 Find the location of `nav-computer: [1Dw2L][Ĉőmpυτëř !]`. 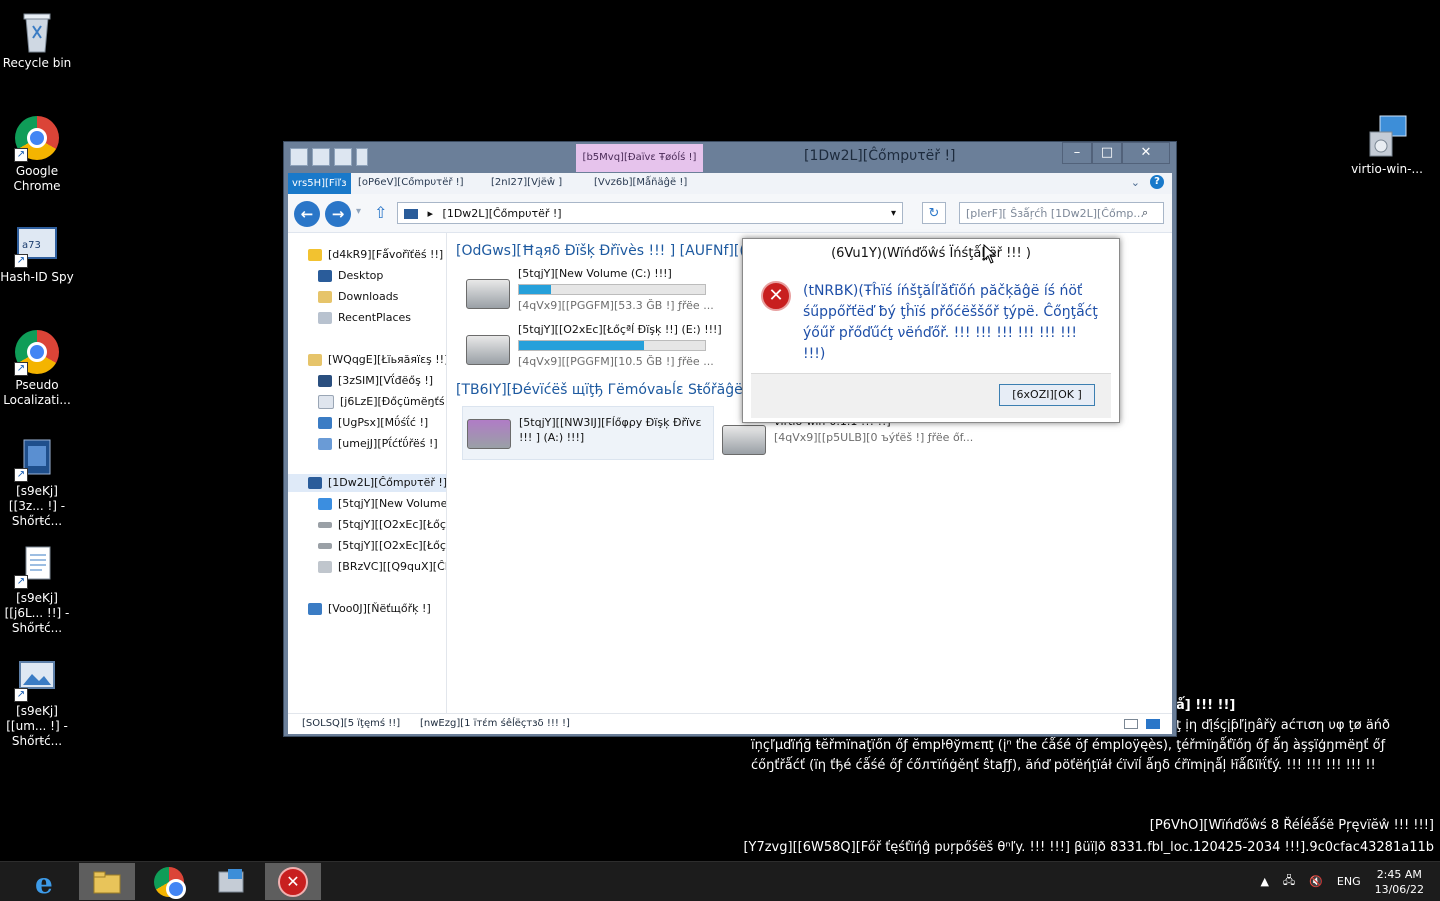

nav-computer: [1Dw2L][Ĉőmpυτëř !] is located at coordinates (367, 483).